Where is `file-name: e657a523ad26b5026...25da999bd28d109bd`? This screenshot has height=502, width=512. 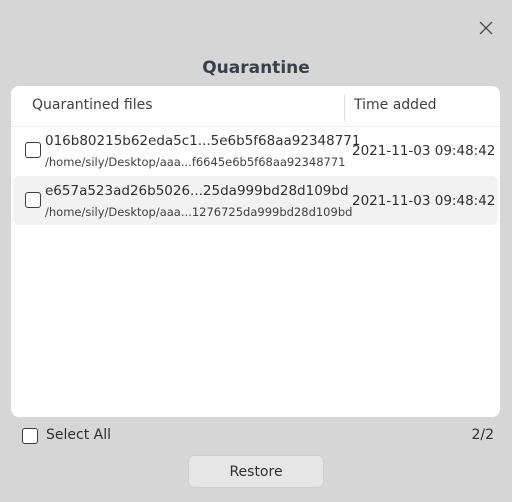 file-name: e657a523ad26b5026...25da999bd28d109bd is located at coordinates (197, 191).